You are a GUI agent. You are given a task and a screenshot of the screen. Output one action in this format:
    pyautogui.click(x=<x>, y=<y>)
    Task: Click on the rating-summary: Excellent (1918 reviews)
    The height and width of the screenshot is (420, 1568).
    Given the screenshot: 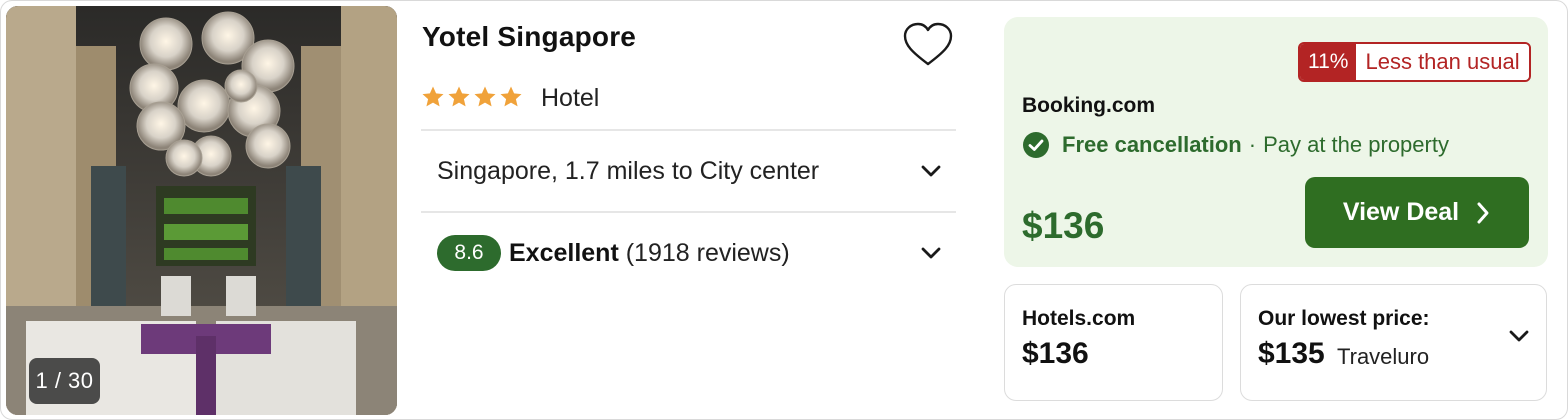 What is the action you would take?
    pyautogui.click(x=649, y=253)
    